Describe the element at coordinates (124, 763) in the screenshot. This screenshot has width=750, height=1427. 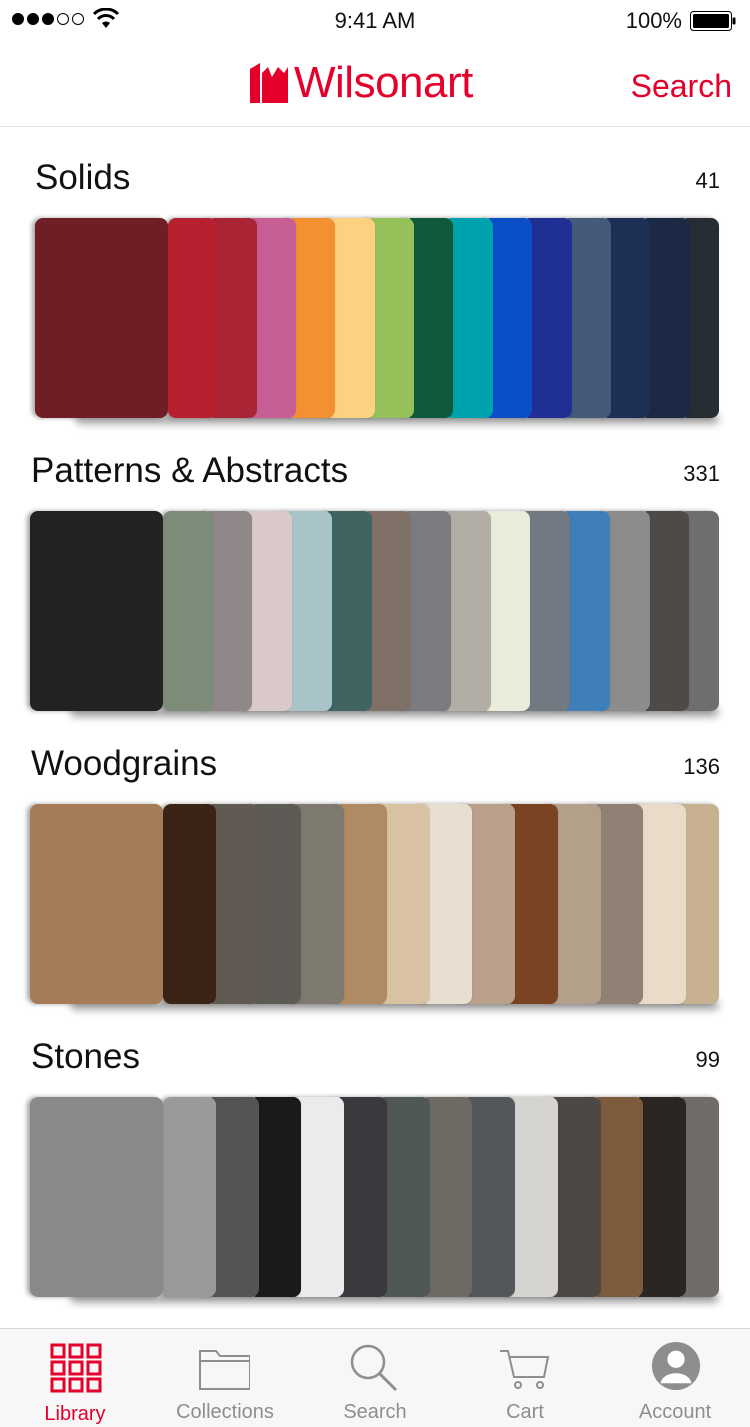
I see `section-title: Woodgrains` at that location.